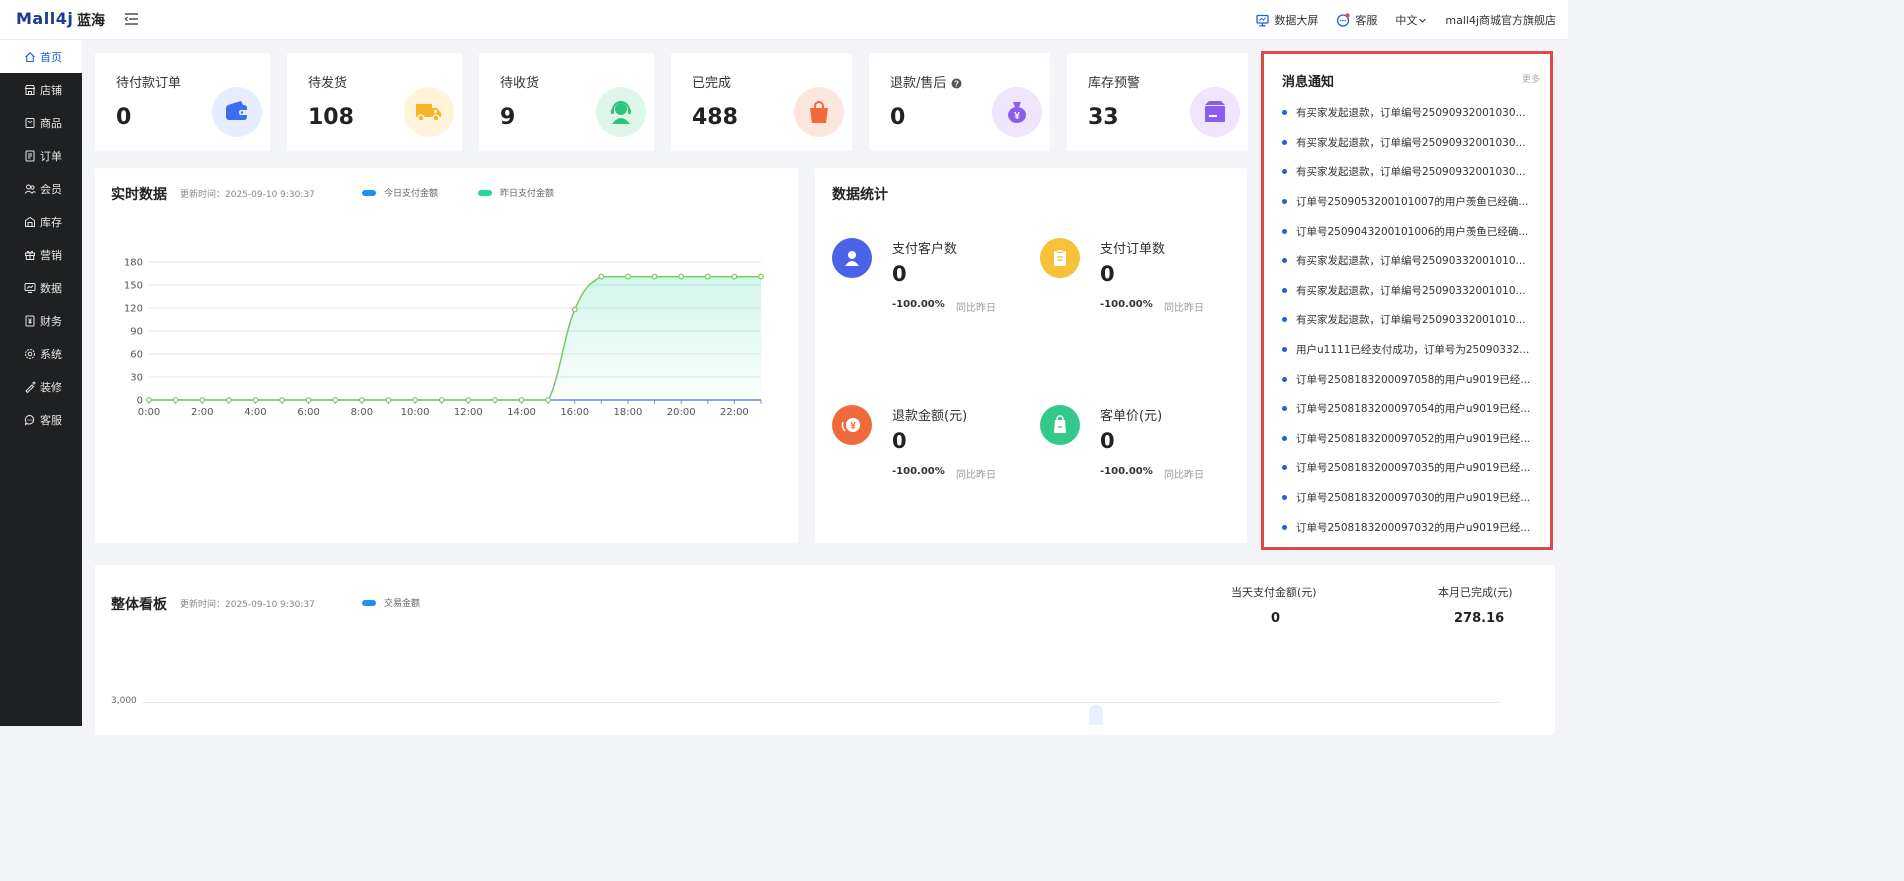 The height and width of the screenshot is (881, 1904). What do you see at coordinates (1531, 78) in the screenshot?
I see `notice-more-link: 更多` at bounding box center [1531, 78].